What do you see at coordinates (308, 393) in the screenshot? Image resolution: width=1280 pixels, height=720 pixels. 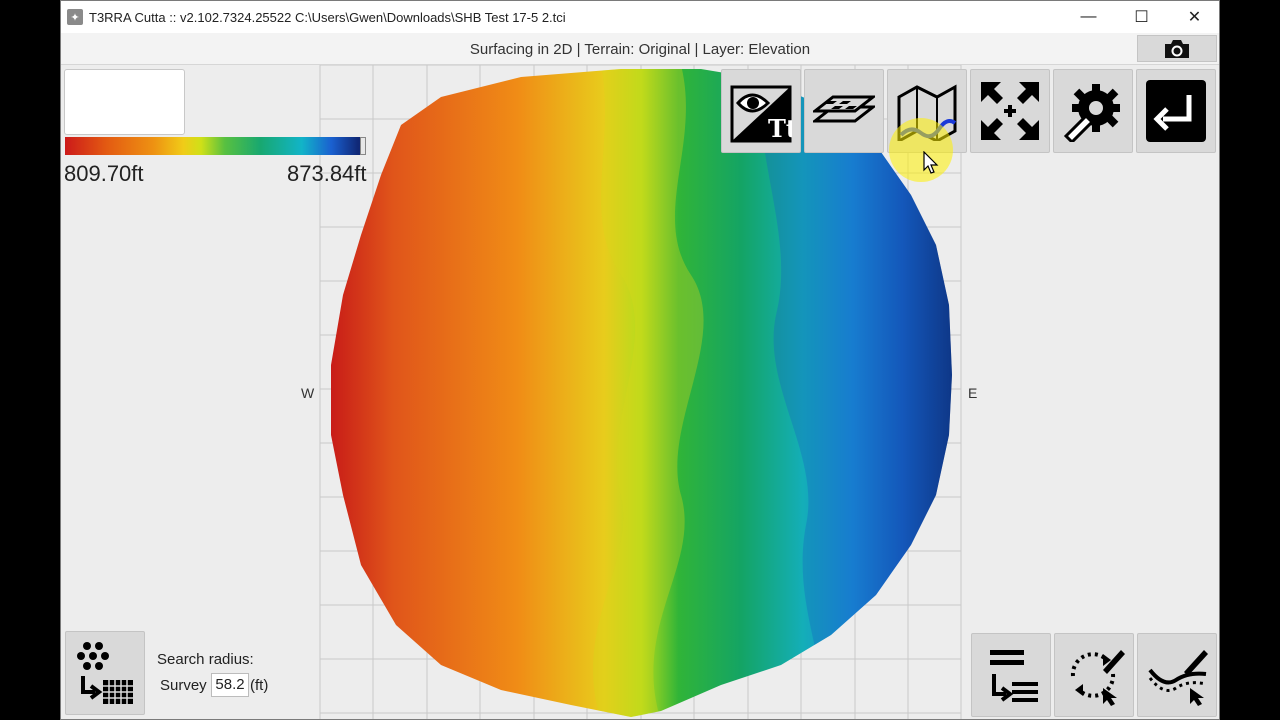 I see `compass-west: W` at bounding box center [308, 393].